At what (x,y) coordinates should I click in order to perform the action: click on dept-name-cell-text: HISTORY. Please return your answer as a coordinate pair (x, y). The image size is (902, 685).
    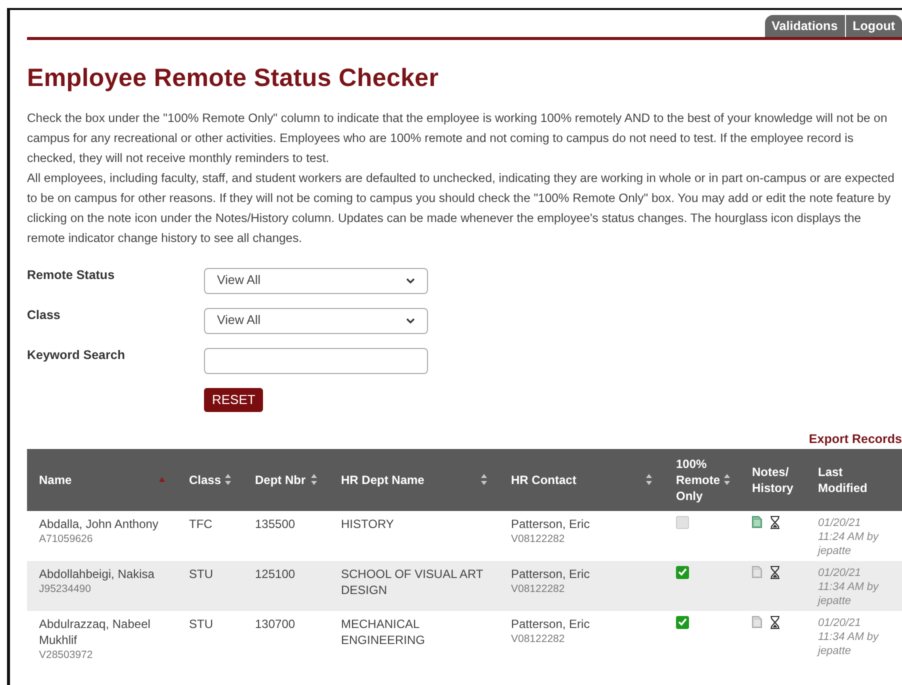
    Looking at the image, I should click on (368, 524).